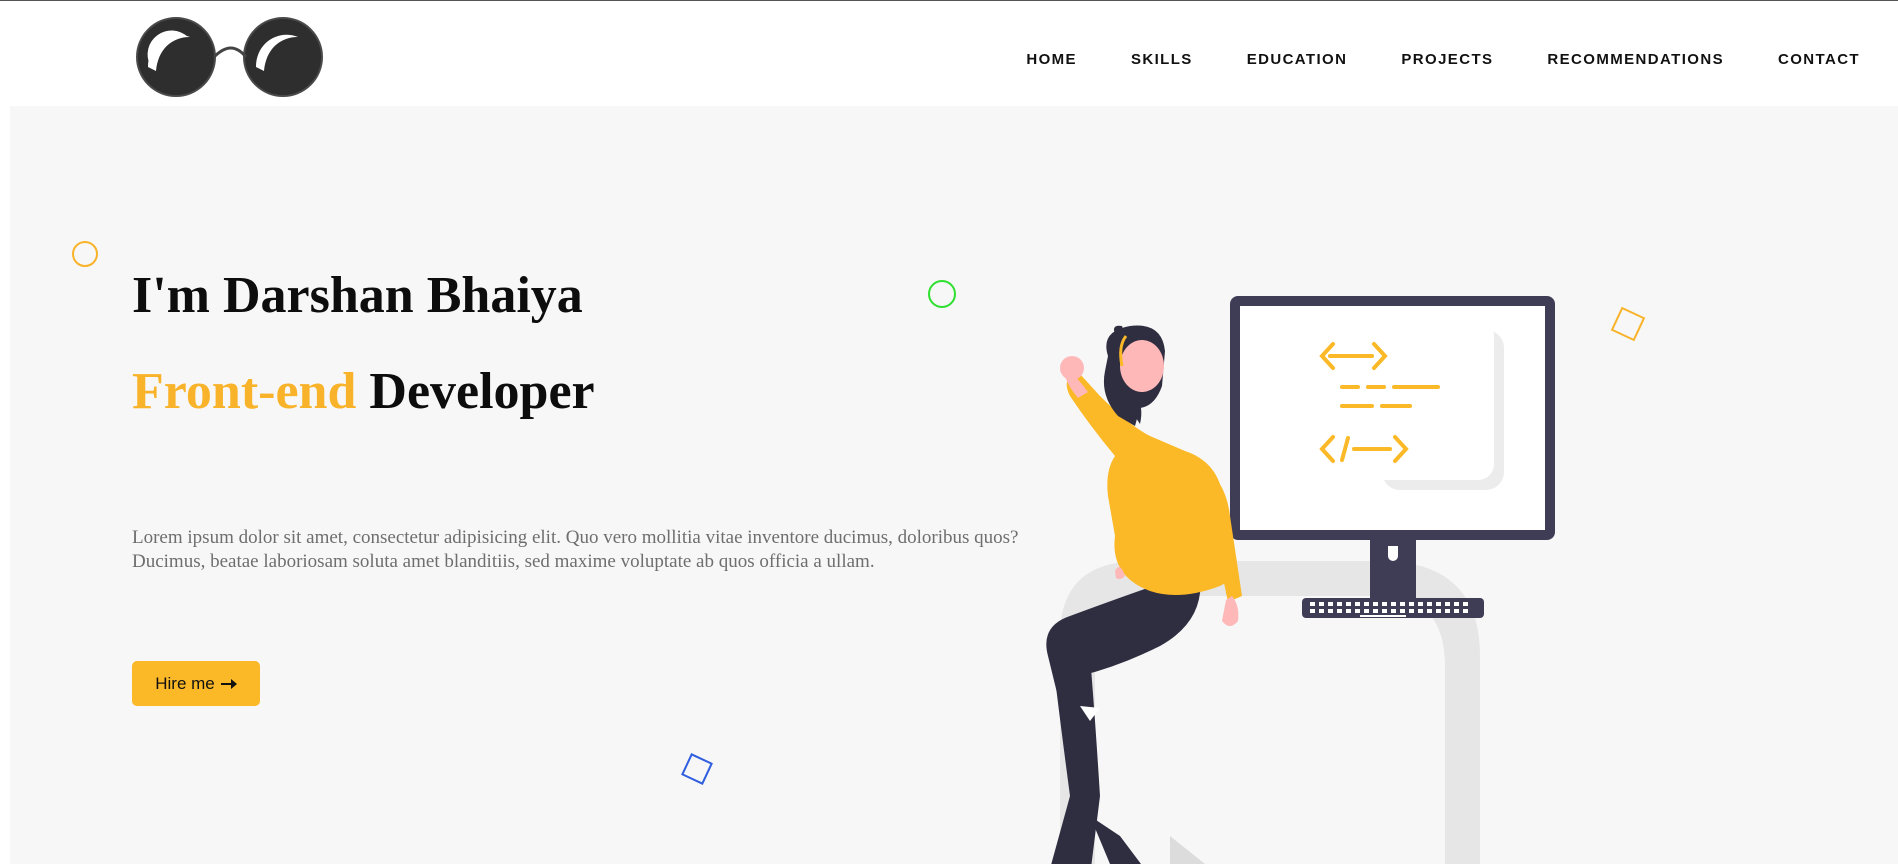  I want to click on glasses-logo, so click(228, 57).